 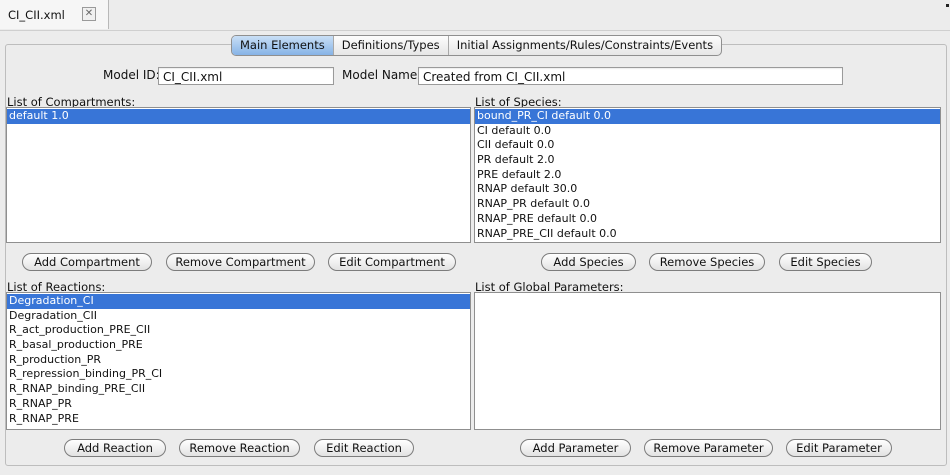 What do you see at coordinates (707, 131) in the screenshot?
I see `list-item: CI default 0.0` at bounding box center [707, 131].